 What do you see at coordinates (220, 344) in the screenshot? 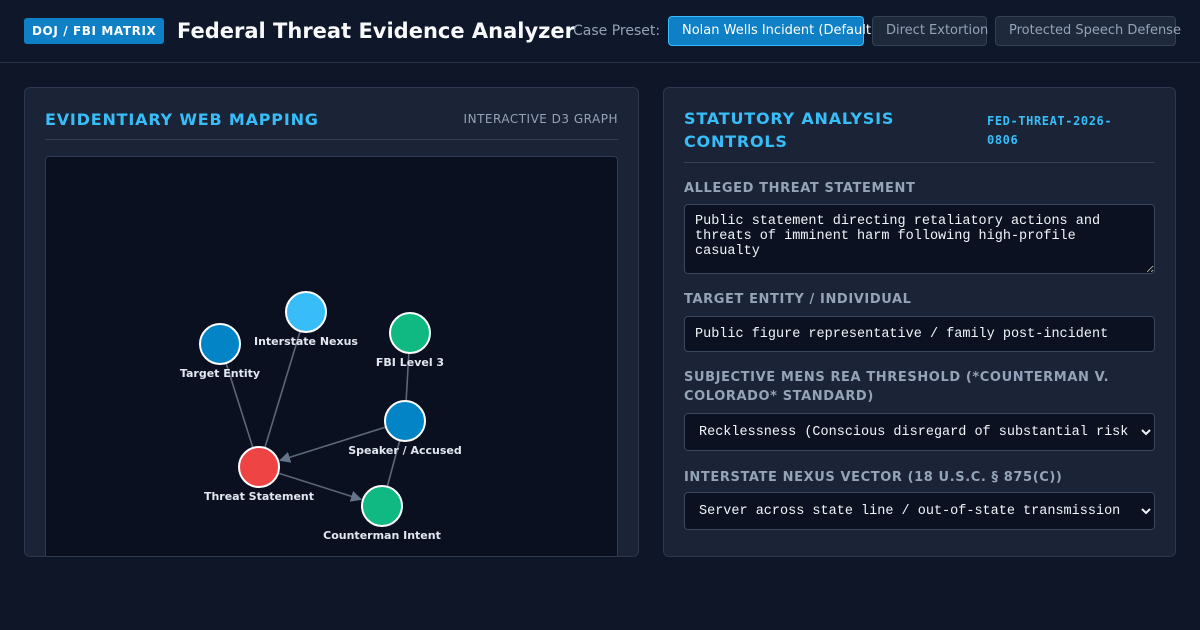
I see `graph-node-circle-target` at bounding box center [220, 344].